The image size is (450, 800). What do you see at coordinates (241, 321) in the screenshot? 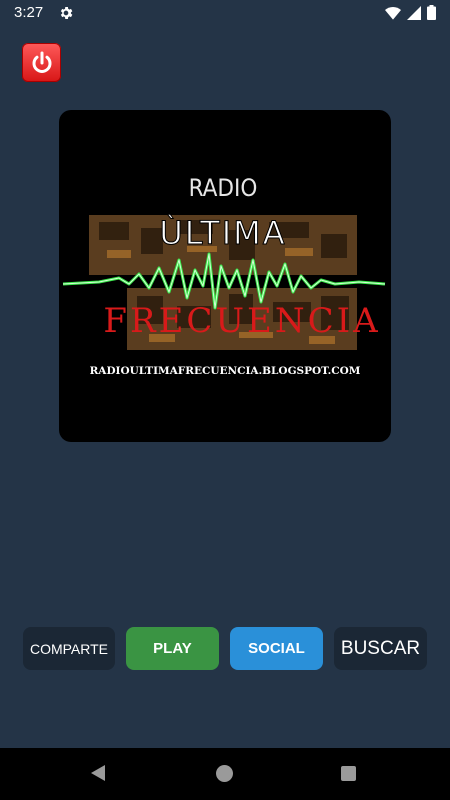
I see `logo-text-frecuencia: FRECUENCIA` at bounding box center [241, 321].